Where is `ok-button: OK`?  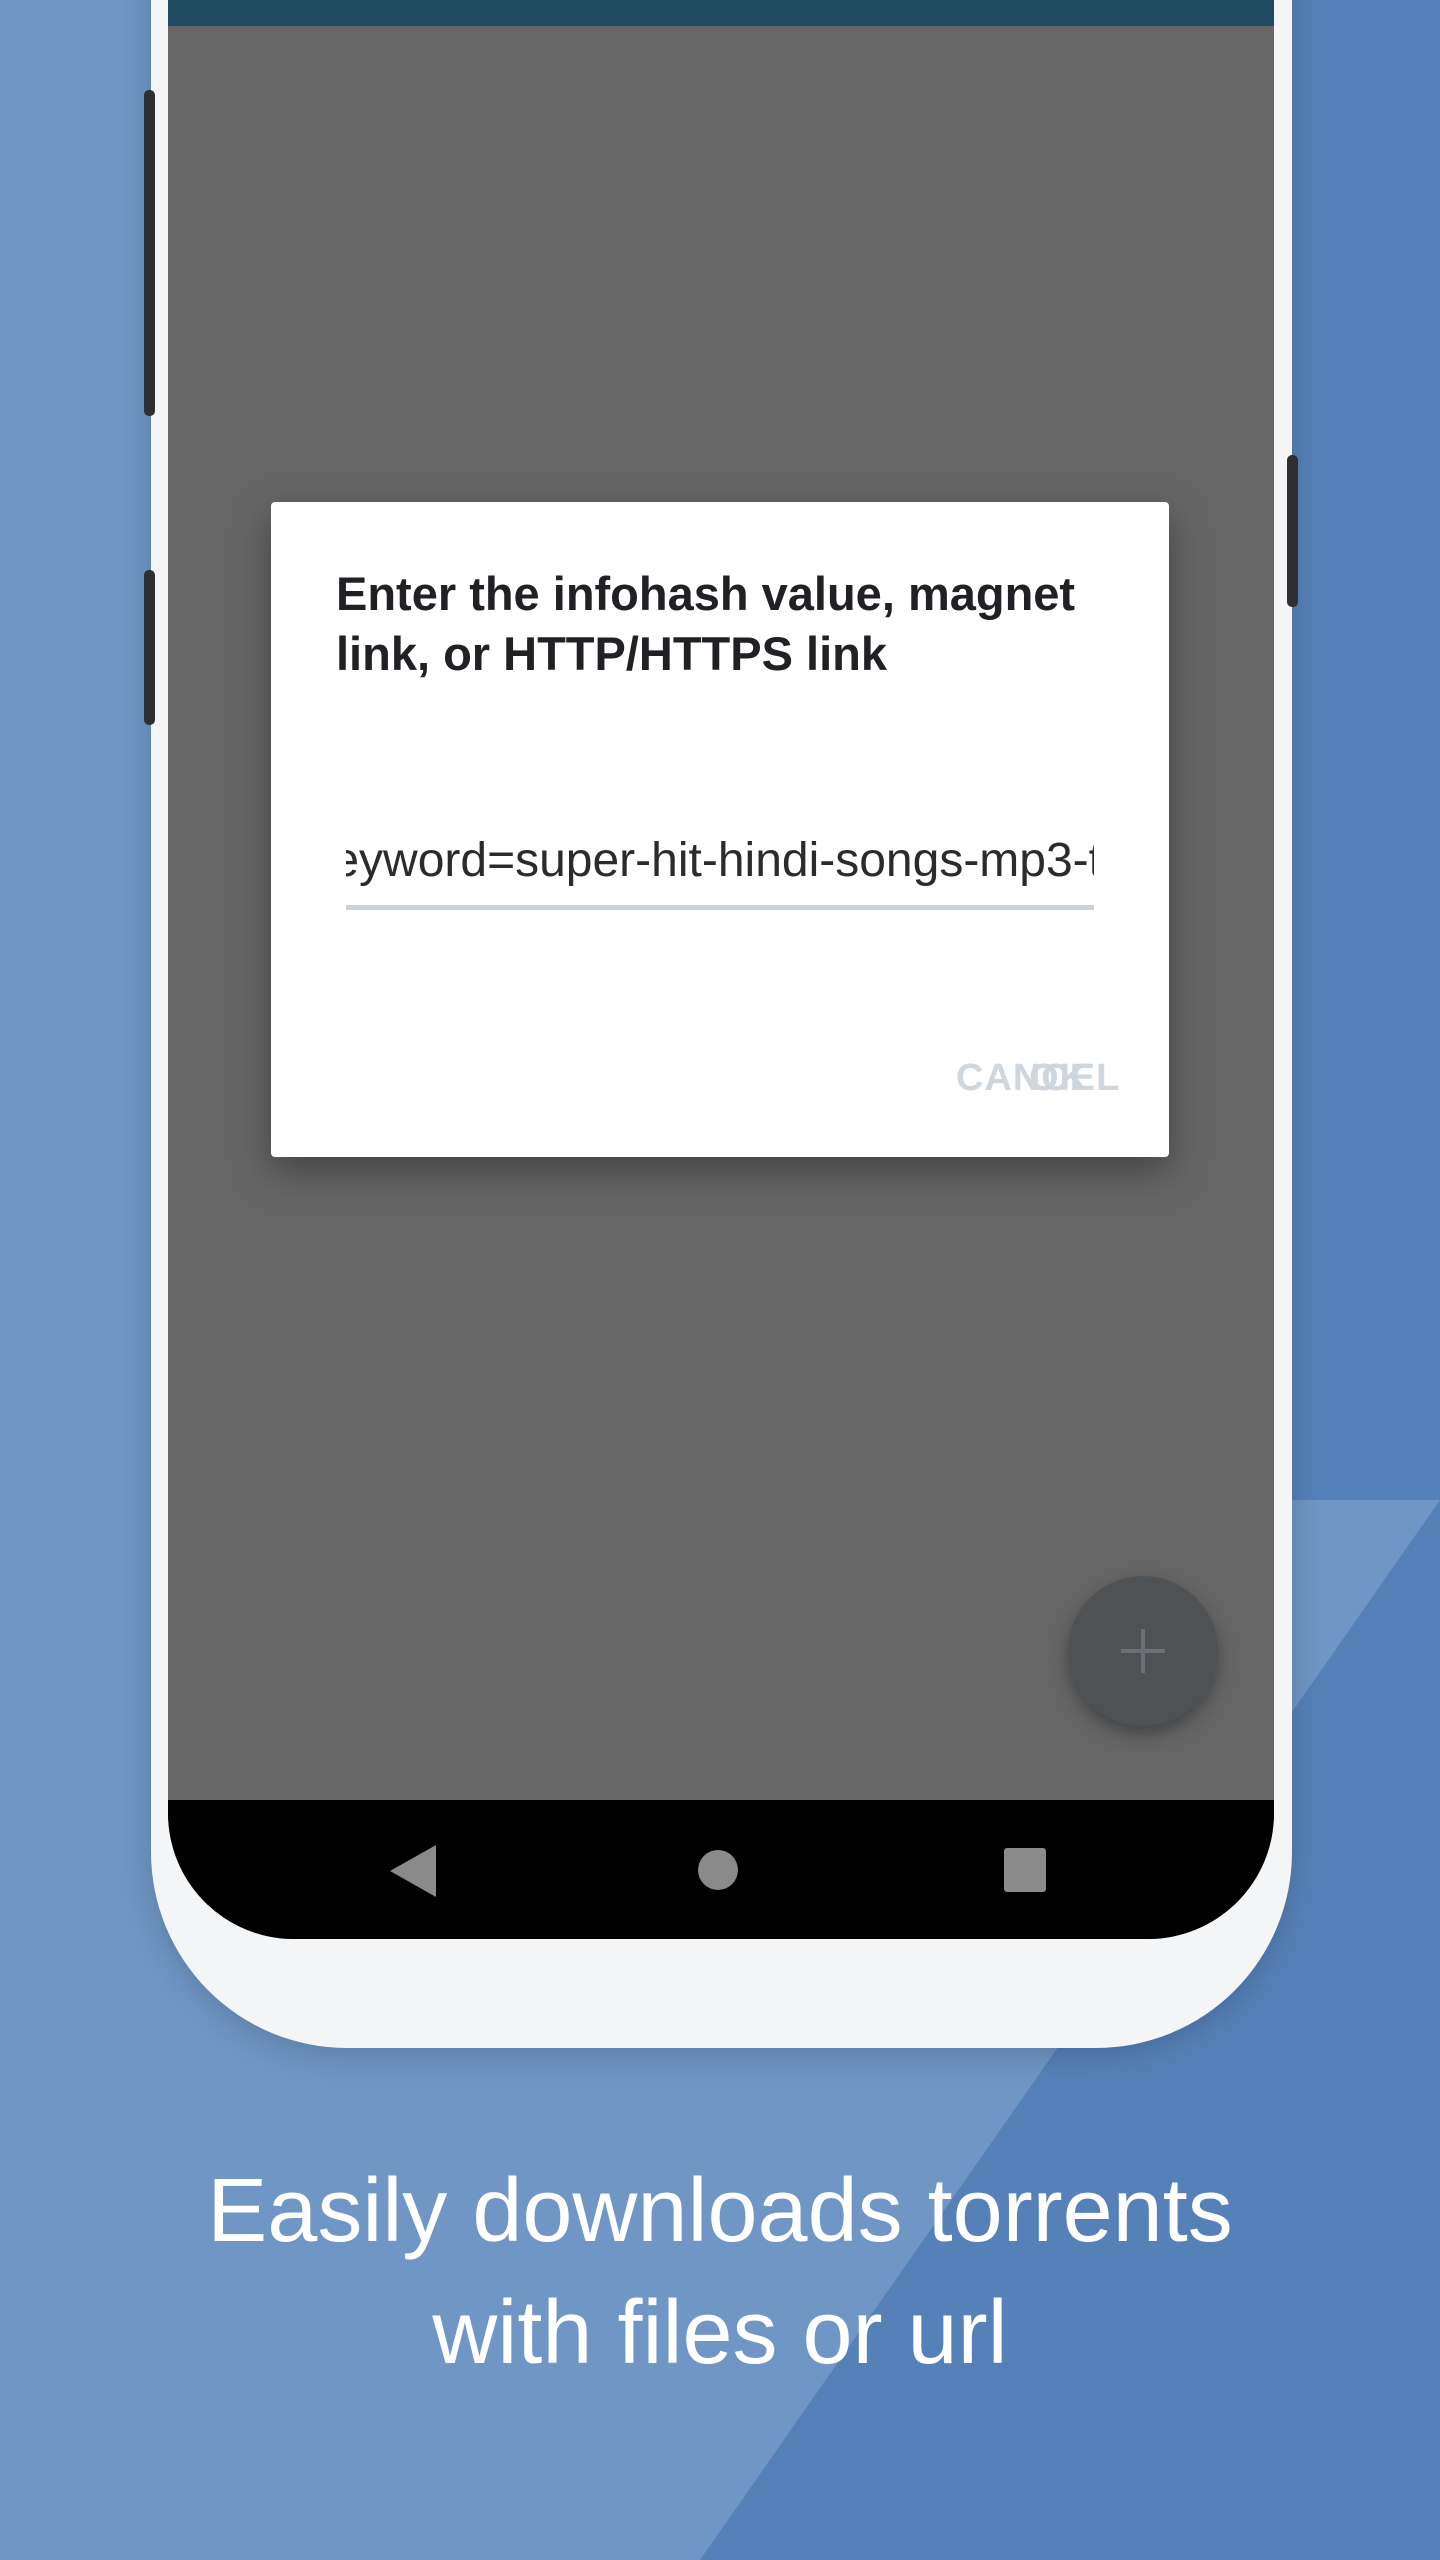
ok-button: OK is located at coordinates (1058, 1078).